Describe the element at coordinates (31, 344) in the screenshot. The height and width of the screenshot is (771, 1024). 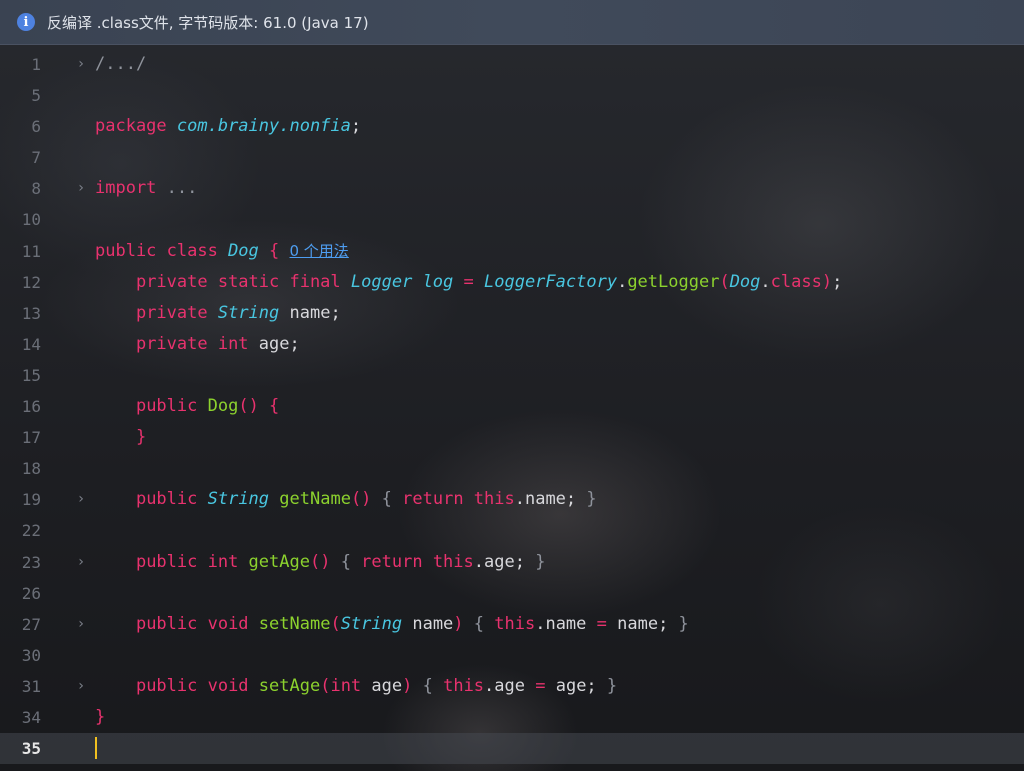
I see `line-number: 14` at that location.